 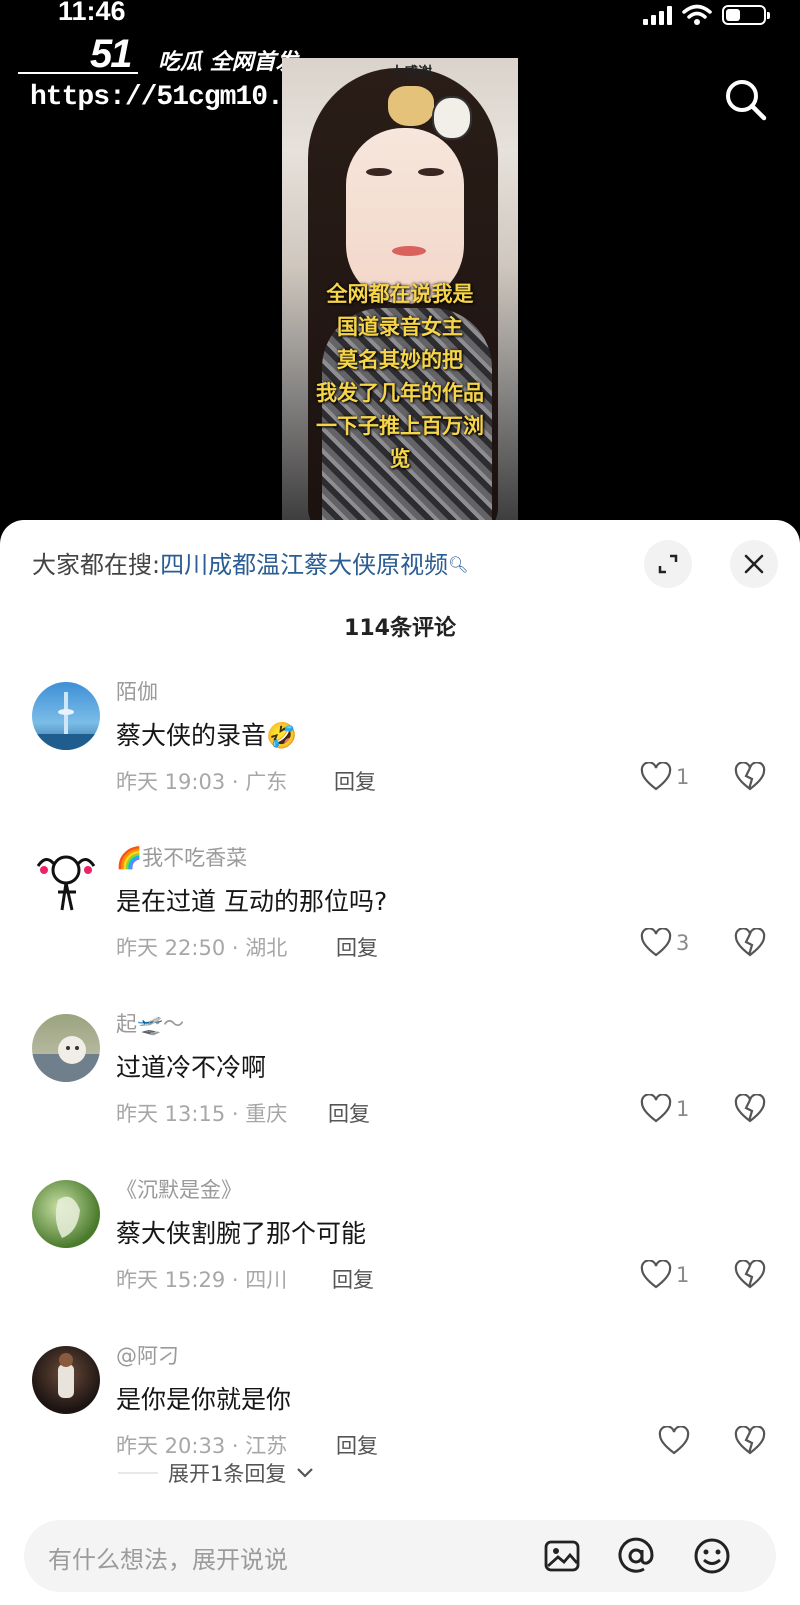 What do you see at coordinates (138, 1473) in the screenshot?
I see `reply-divider` at bounding box center [138, 1473].